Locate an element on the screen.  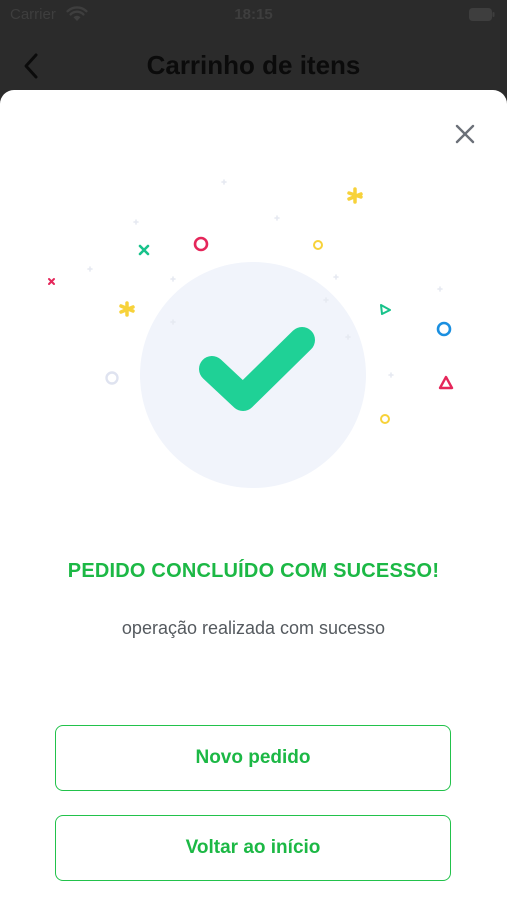
page-title: Carrinho de itens is located at coordinates (253, 65).